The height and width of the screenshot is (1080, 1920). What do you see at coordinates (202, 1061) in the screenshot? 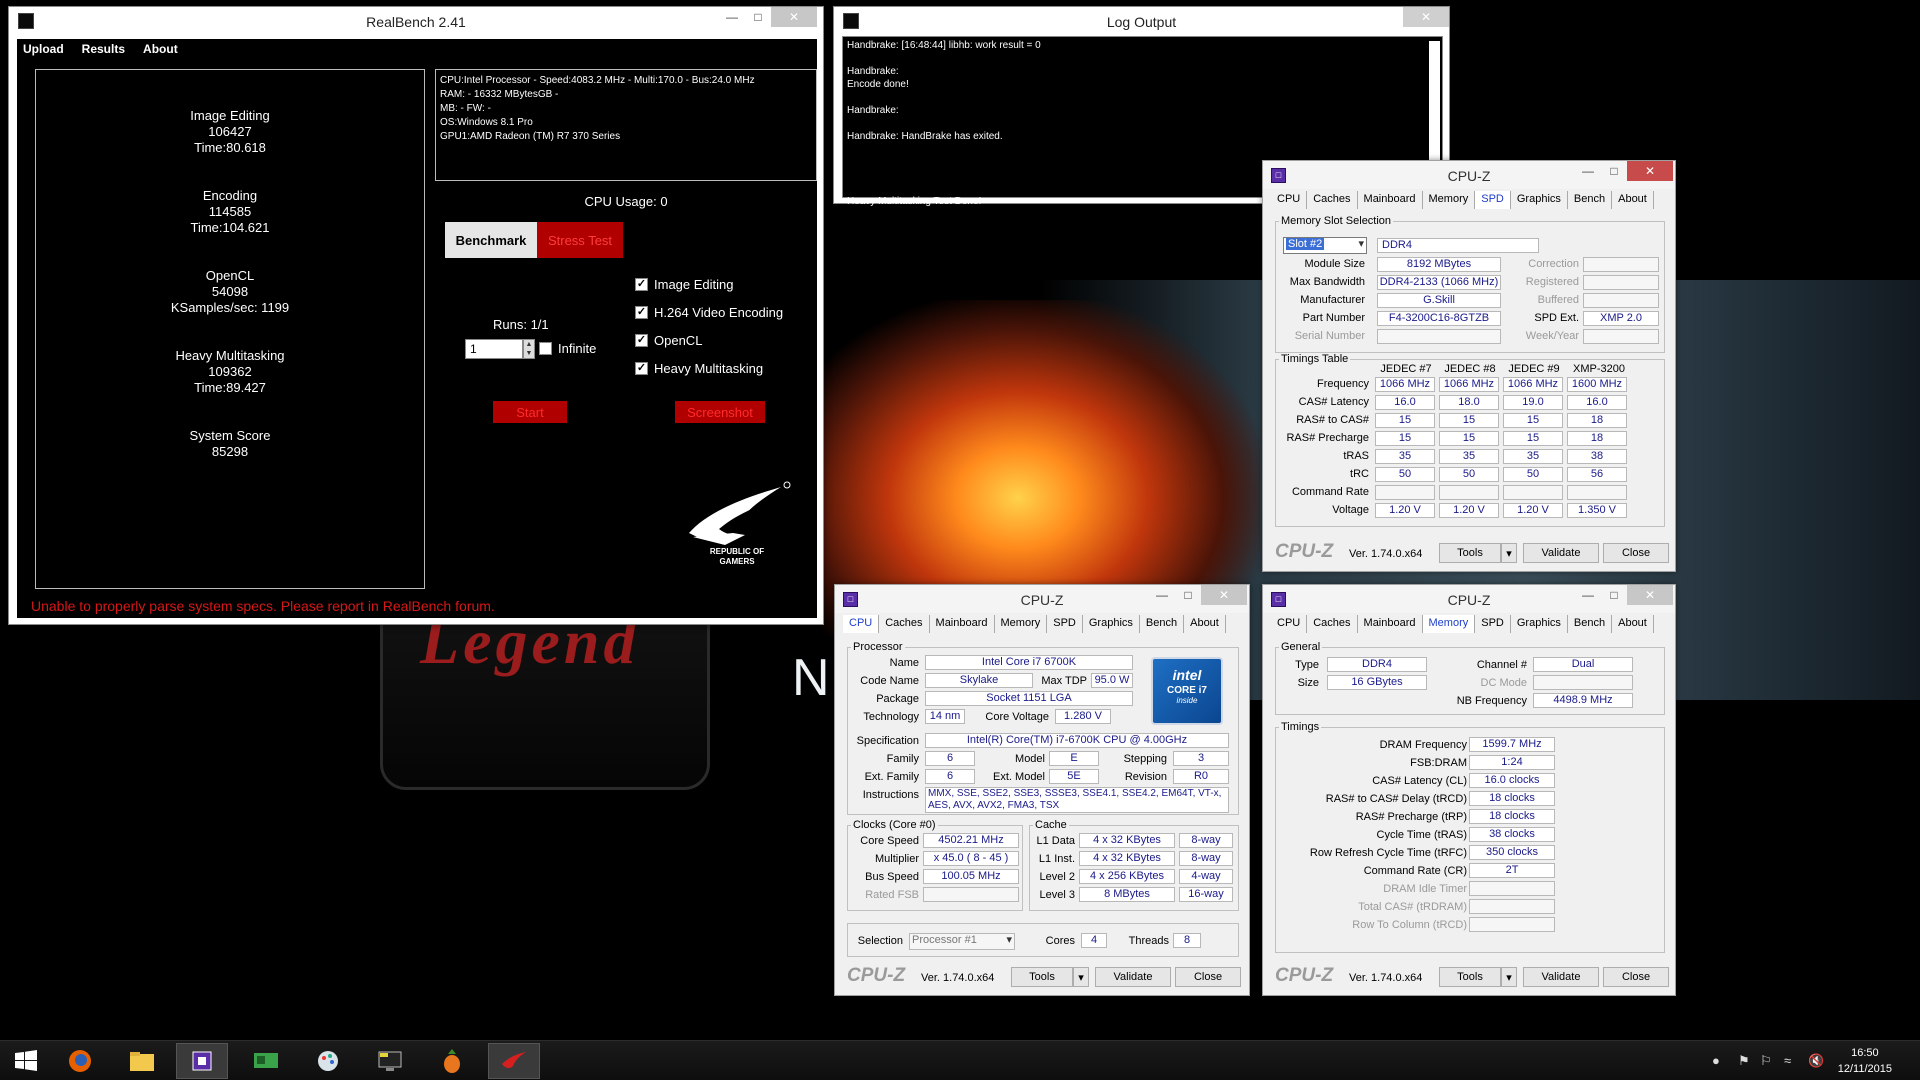
I see `cpuz-taskbar-icon` at bounding box center [202, 1061].